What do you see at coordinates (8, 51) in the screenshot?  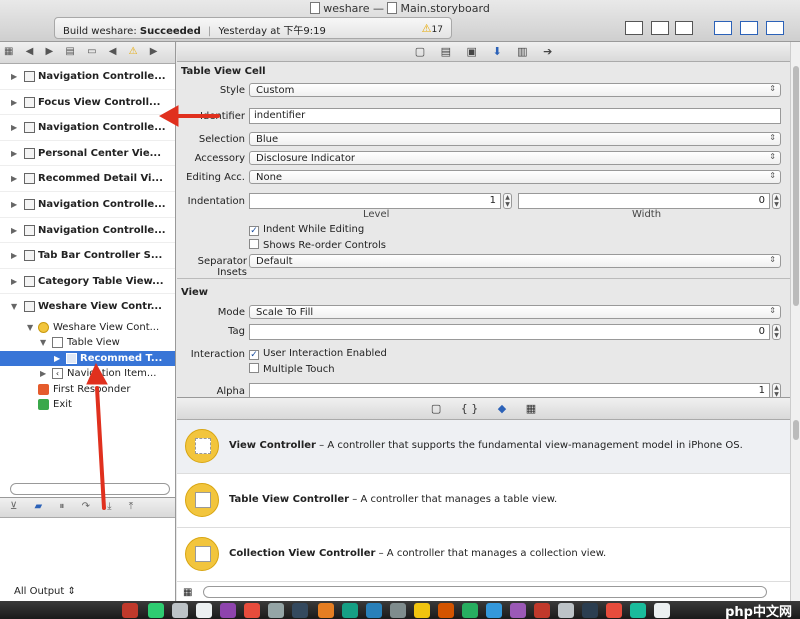 I see `grid-icon: ▦` at bounding box center [8, 51].